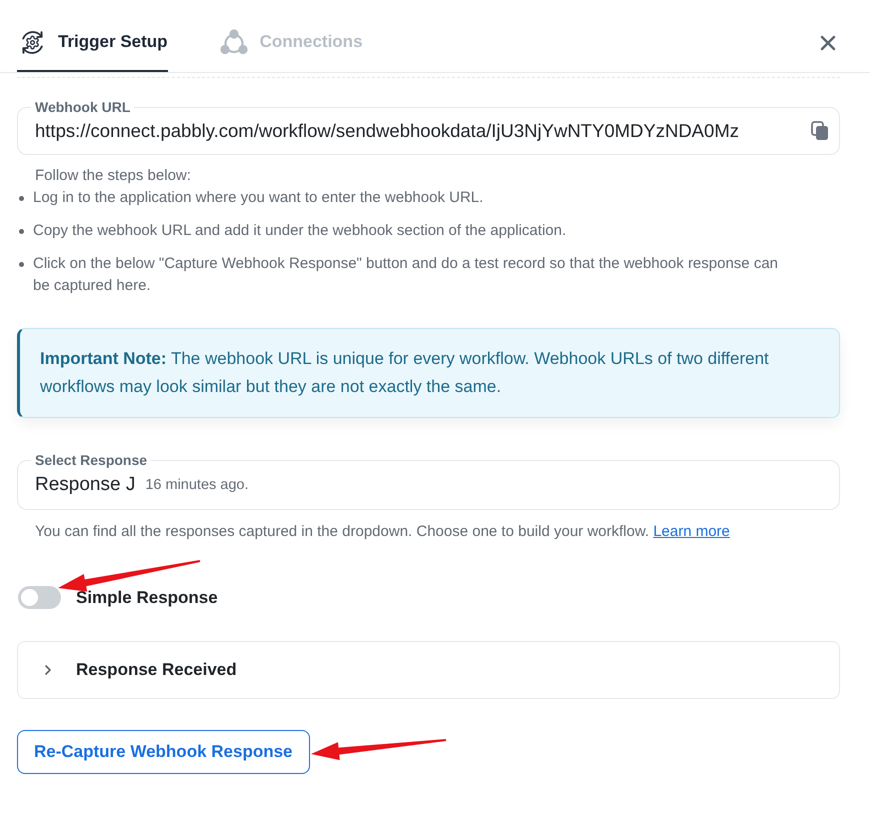  What do you see at coordinates (91, 460) in the screenshot?
I see `field-label: Select Response` at bounding box center [91, 460].